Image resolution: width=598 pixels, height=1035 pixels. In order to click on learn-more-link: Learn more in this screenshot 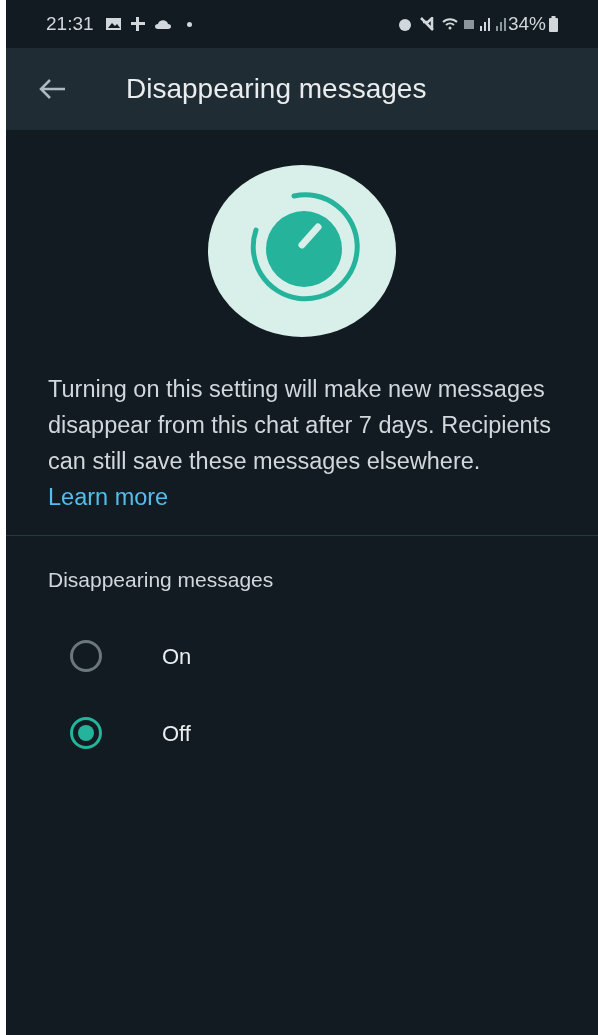, I will do `click(108, 497)`.